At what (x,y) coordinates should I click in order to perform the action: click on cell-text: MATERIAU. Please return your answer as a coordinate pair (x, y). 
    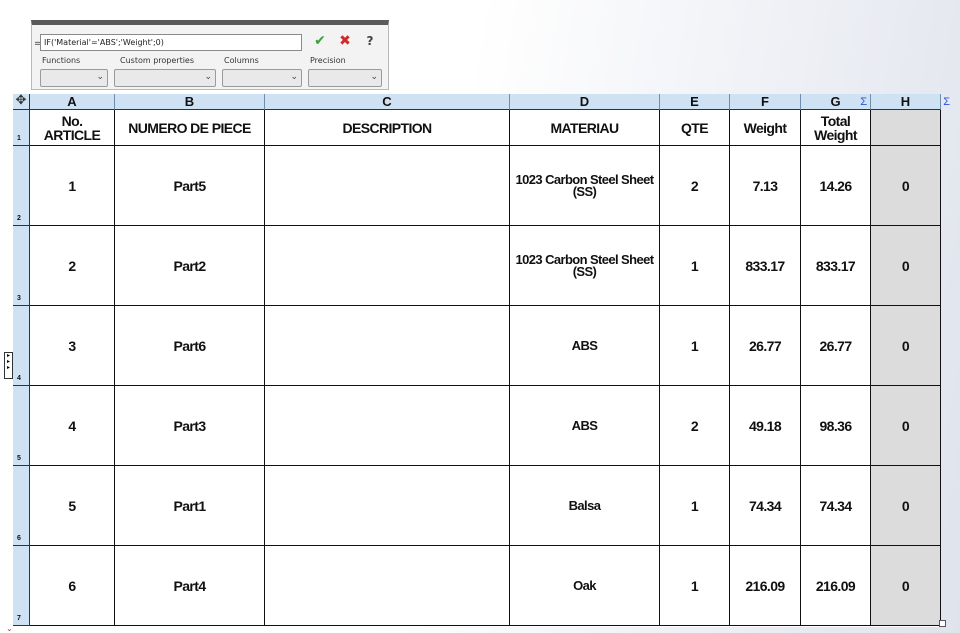
    Looking at the image, I should click on (584, 127).